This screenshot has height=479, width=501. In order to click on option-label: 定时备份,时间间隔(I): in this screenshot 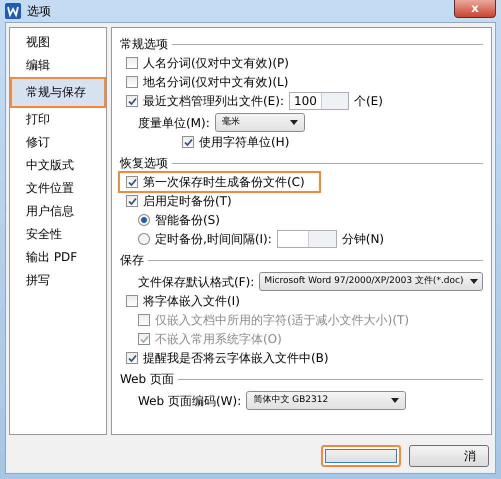, I will do `click(213, 239)`.